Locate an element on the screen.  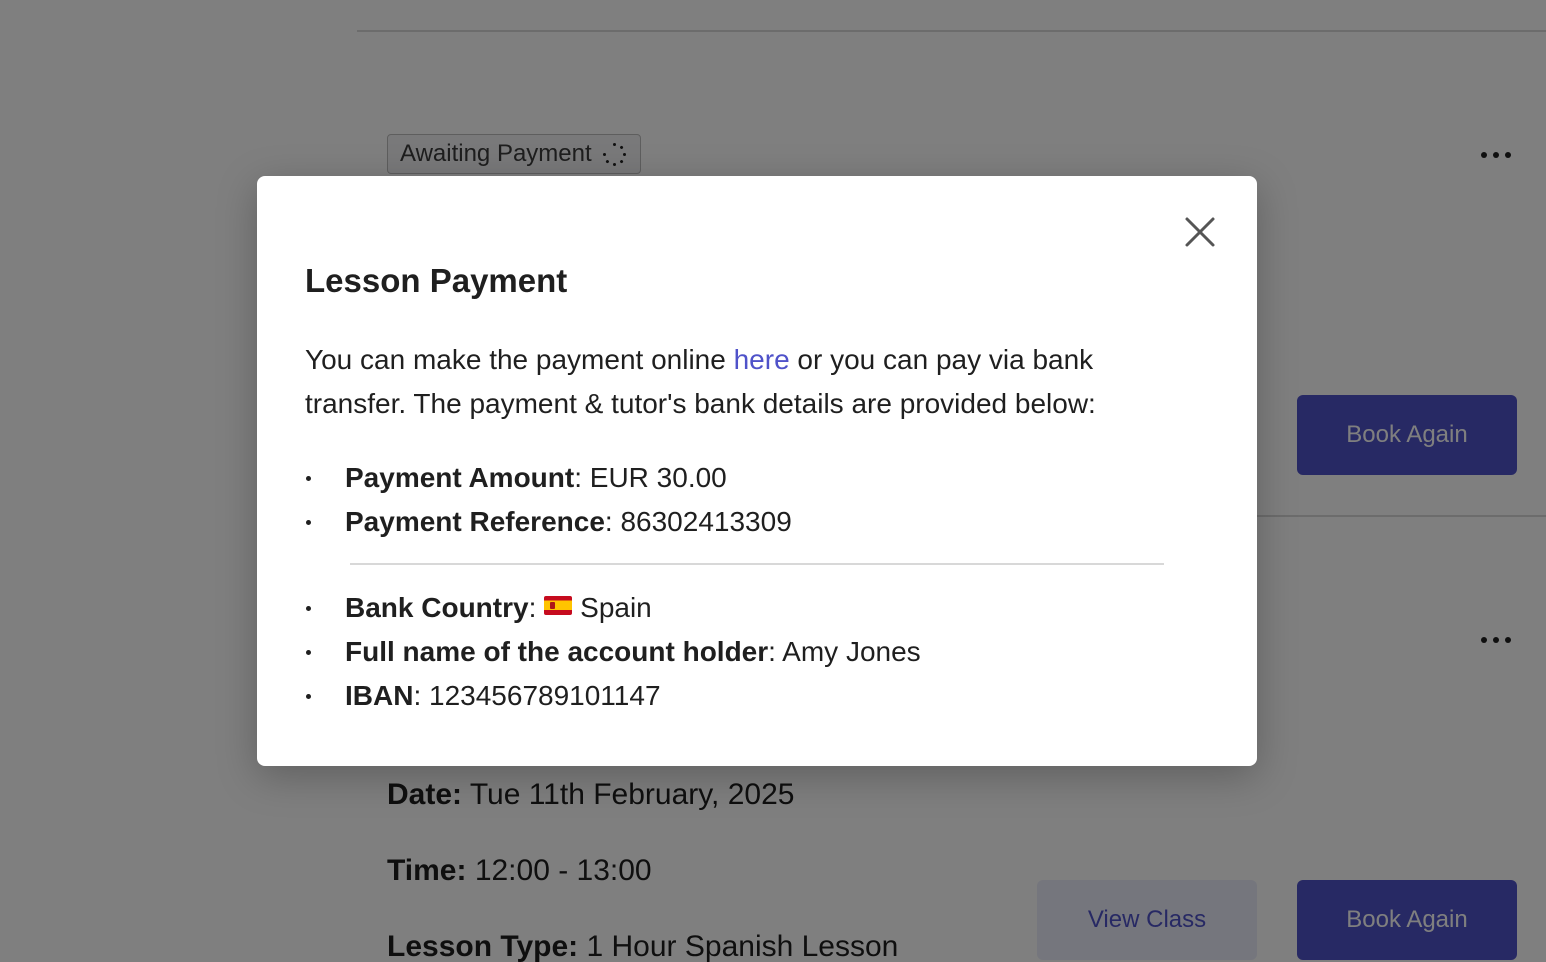
payment-amount-value: EUR 30.00 is located at coordinates (658, 477).